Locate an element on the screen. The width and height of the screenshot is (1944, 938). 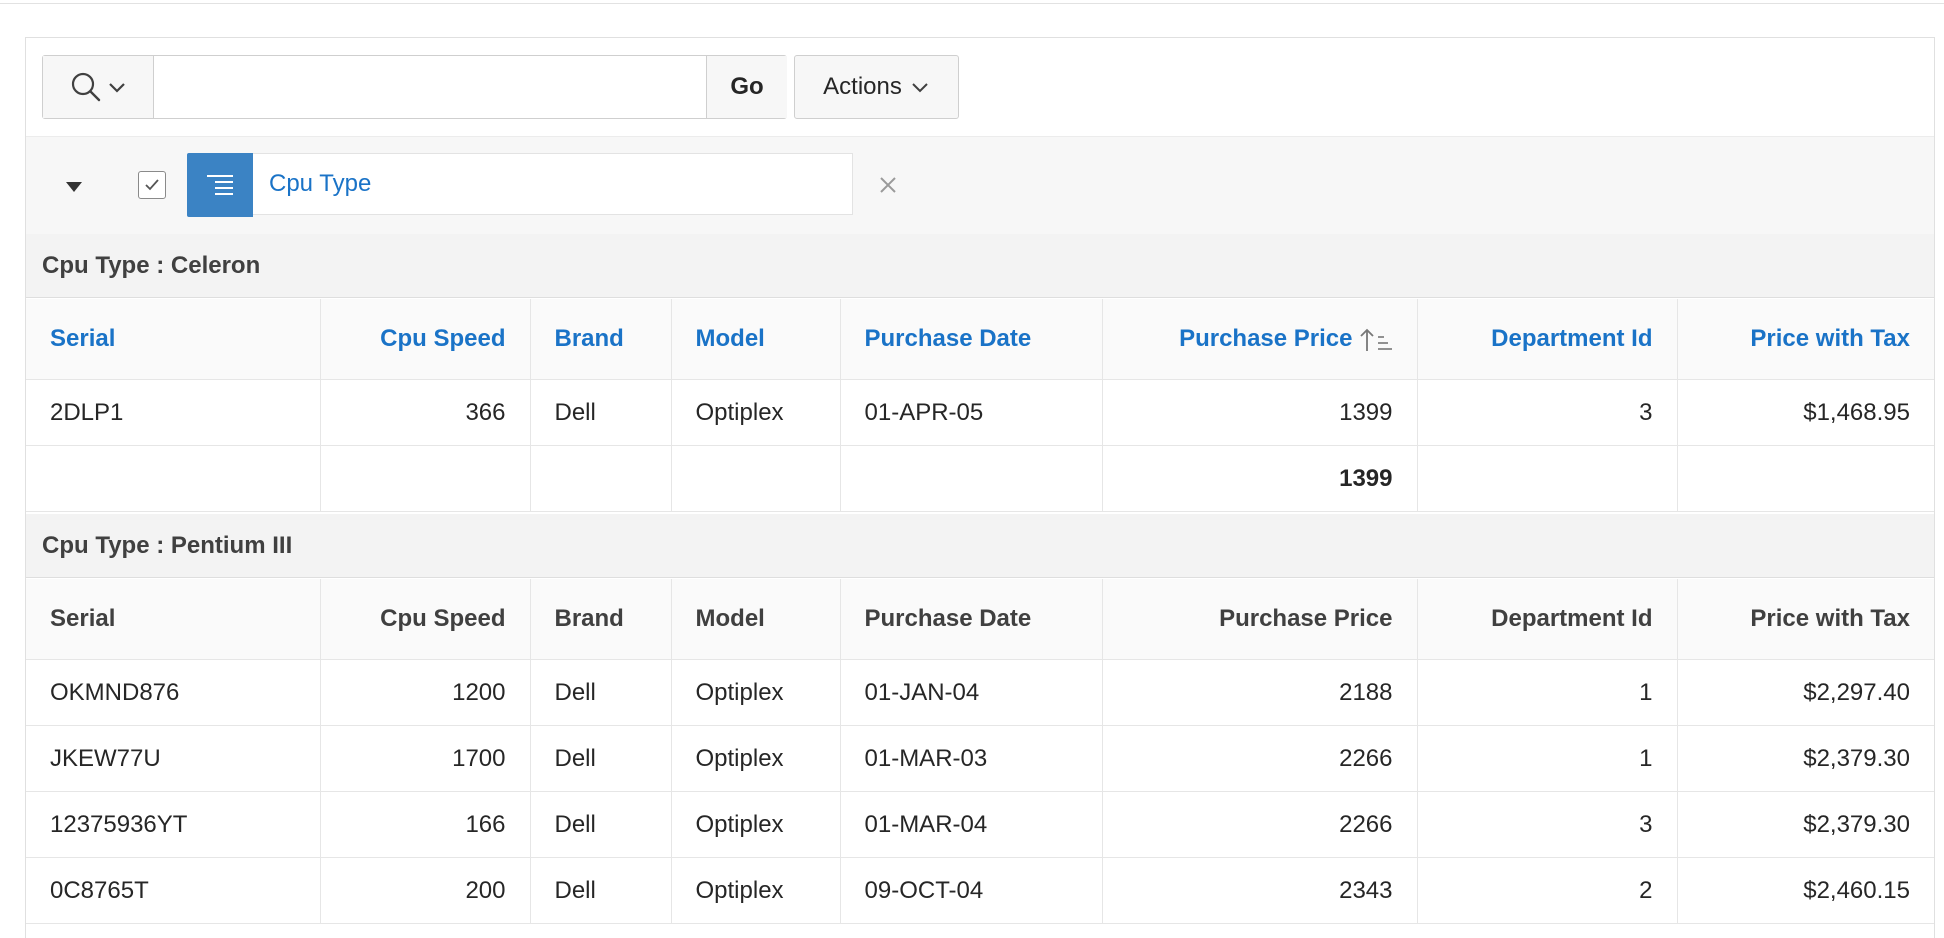
cell-cpu-speed: 1700 is located at coordinates (425, 758).